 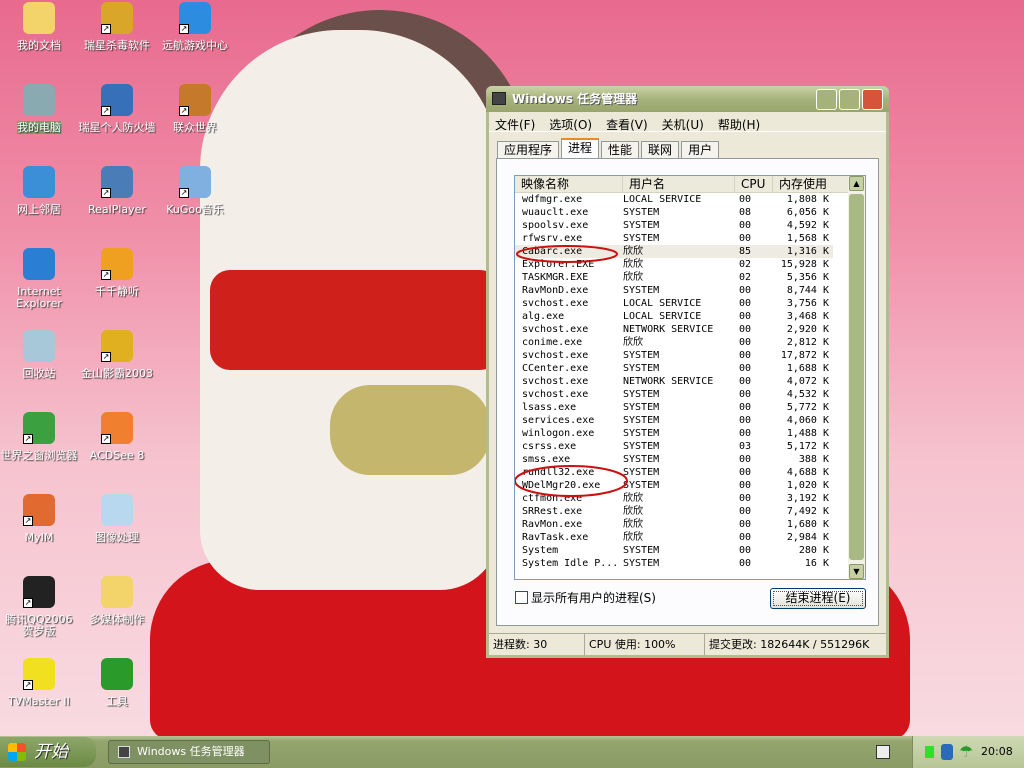 I want to click on media-folder-icon, so click(x=117, y=592).